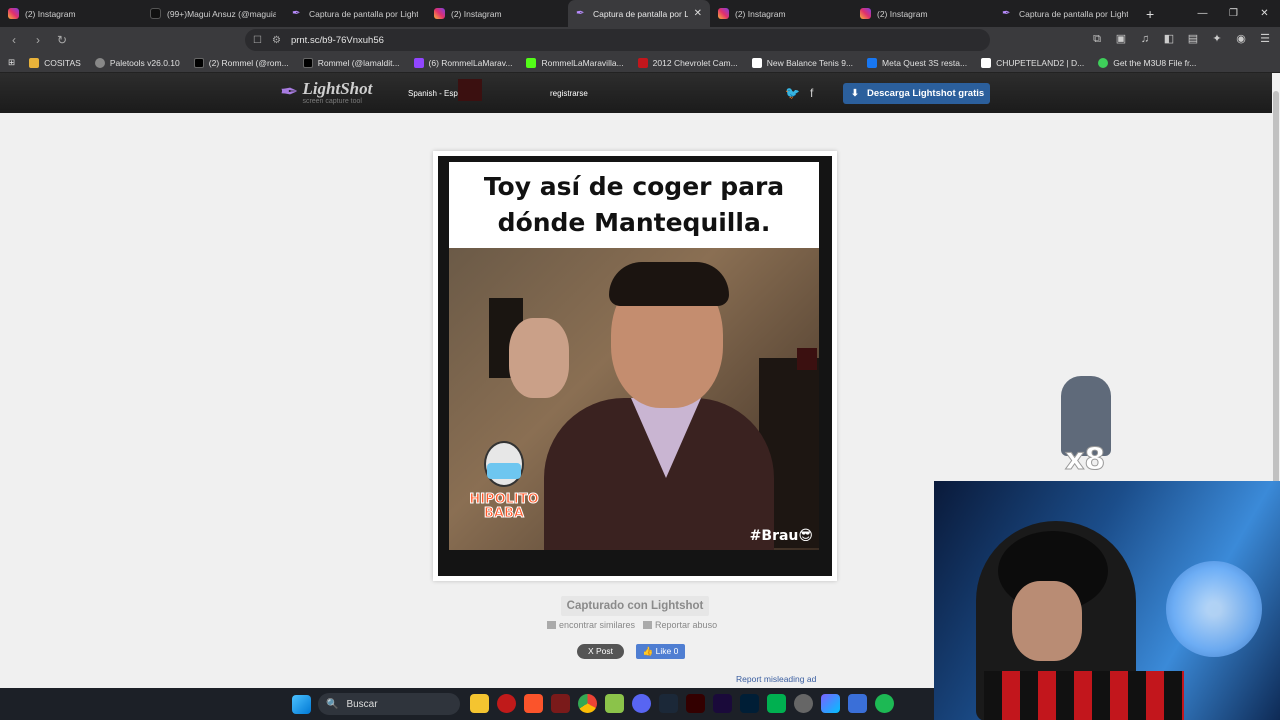 The width and height of the screenshot is (1280, 720). Describe the element at coordinates (641, 703) in the screenshot. I see `discord-icon` at that location.